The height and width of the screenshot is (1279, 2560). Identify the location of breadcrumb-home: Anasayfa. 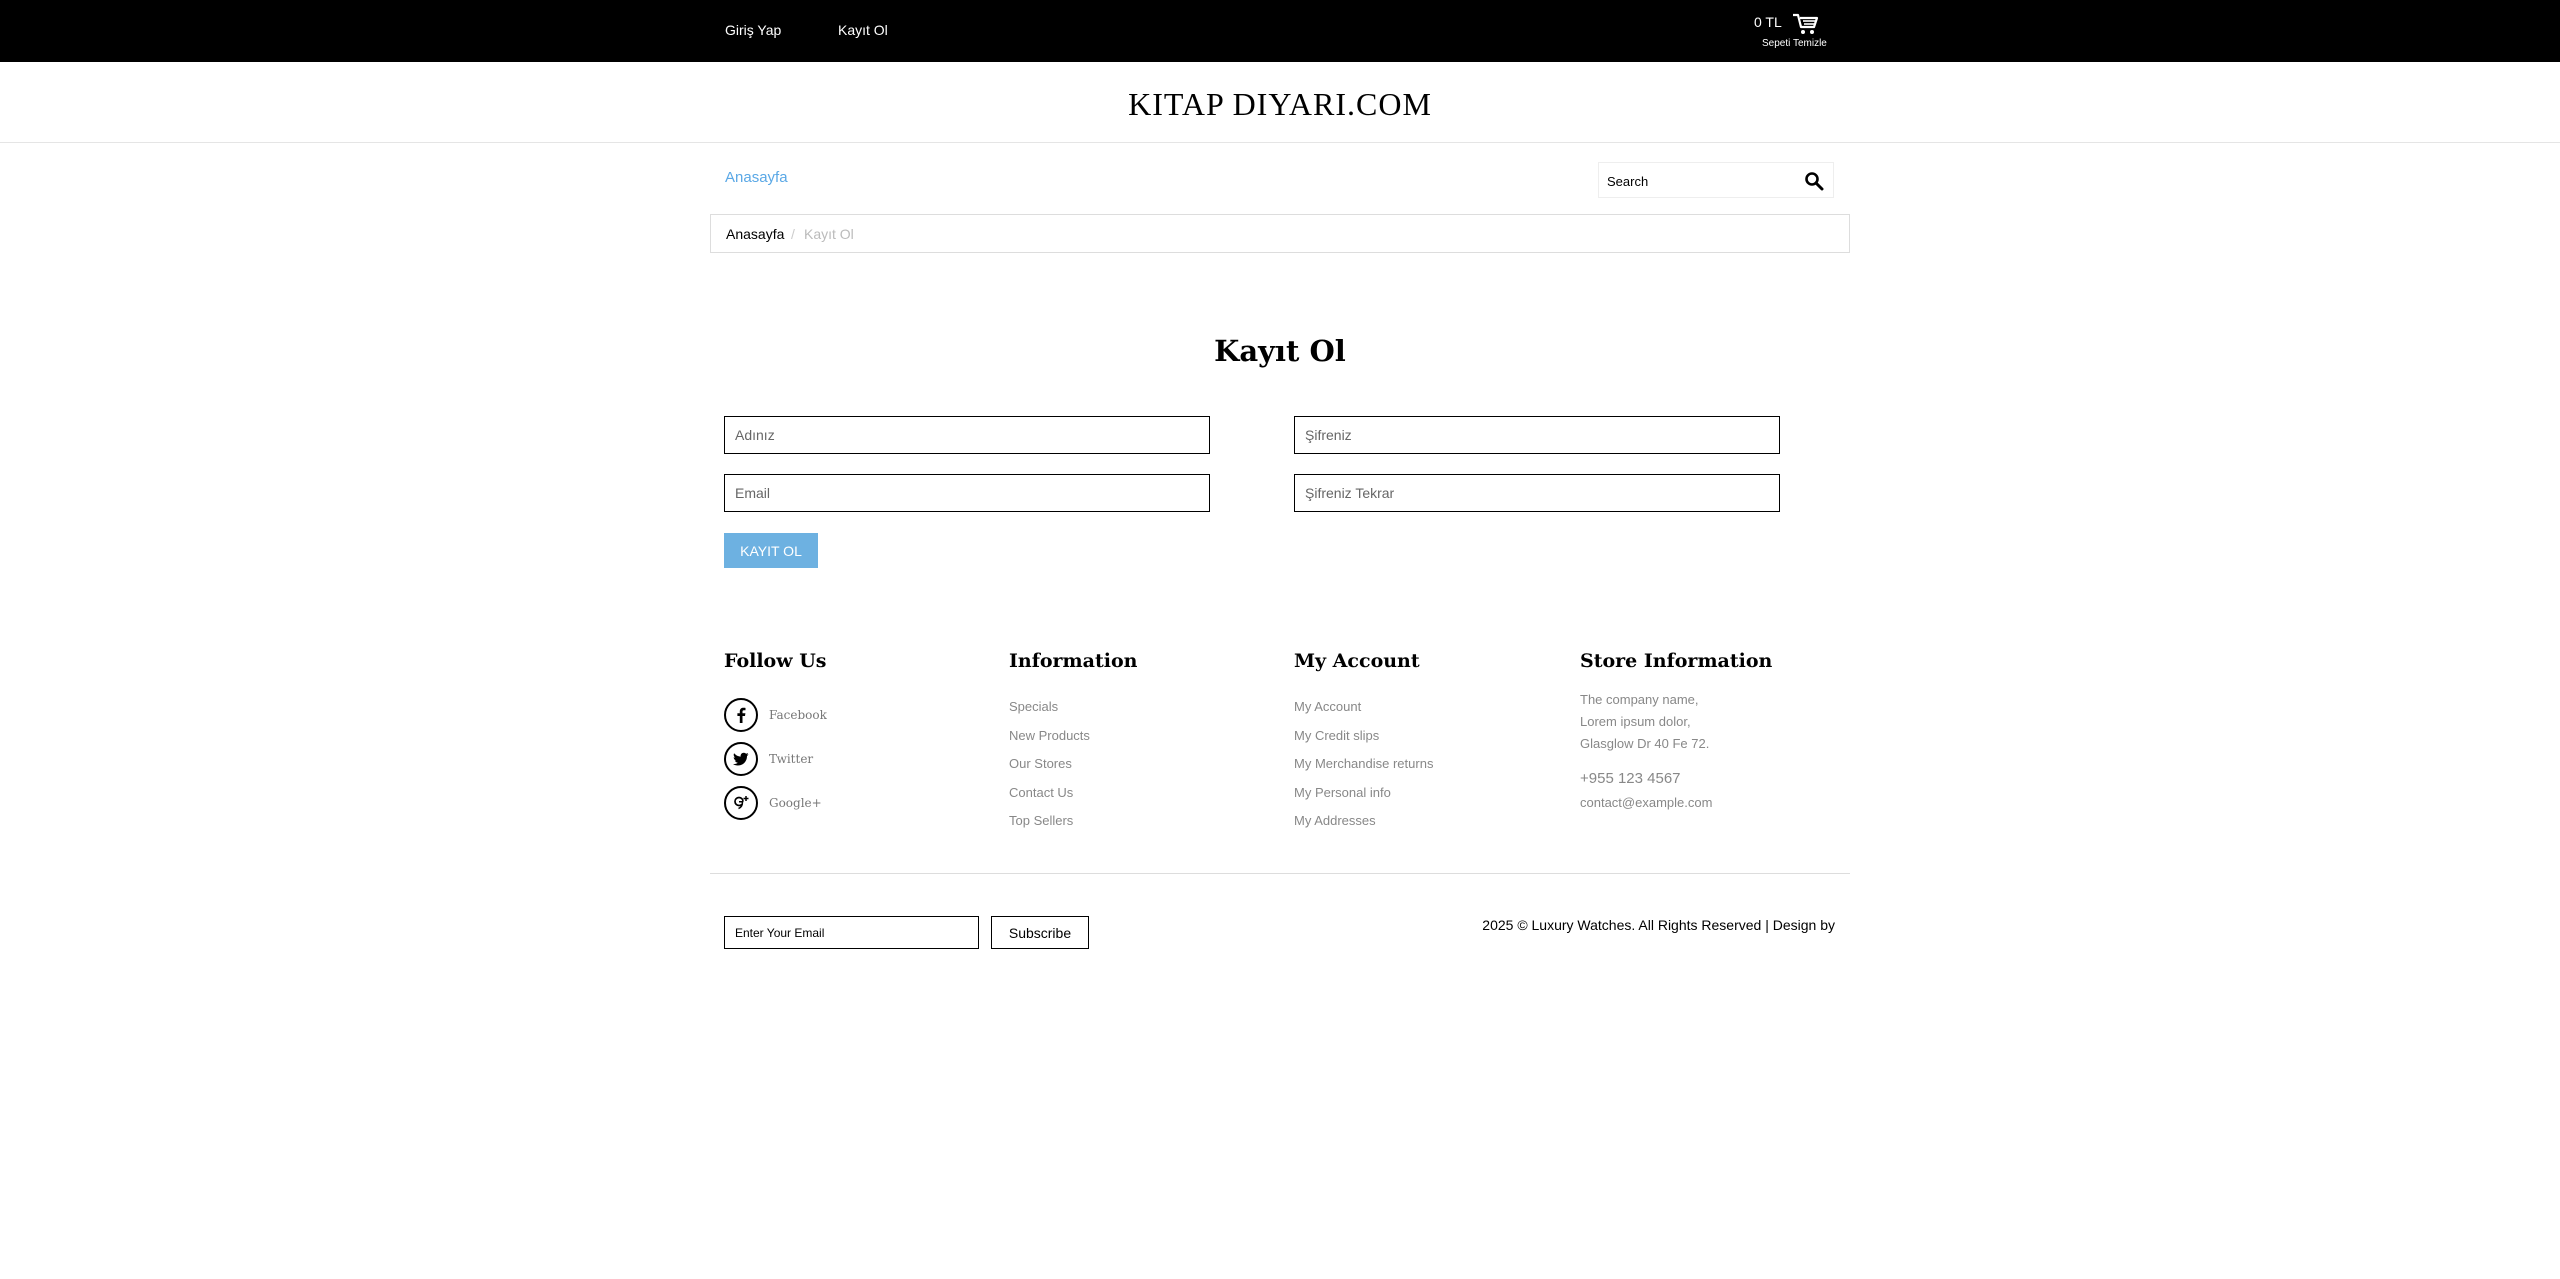
(755, 234).